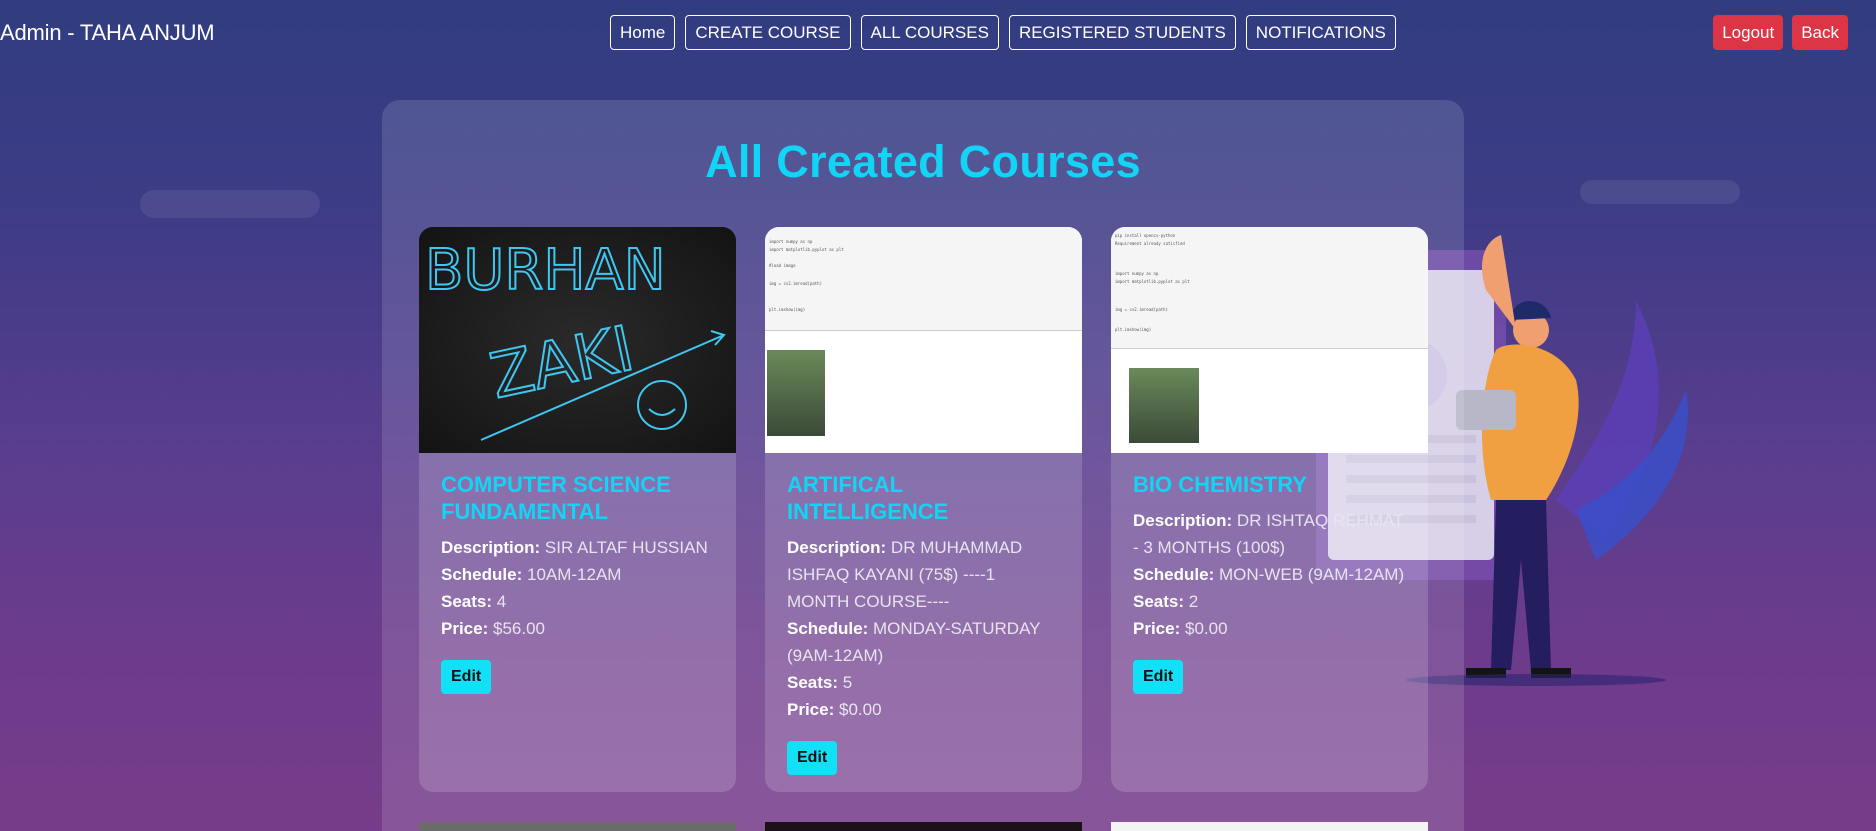  I want to click on admin-title: Admin - TAHA ANJUM, so click(107, 32).